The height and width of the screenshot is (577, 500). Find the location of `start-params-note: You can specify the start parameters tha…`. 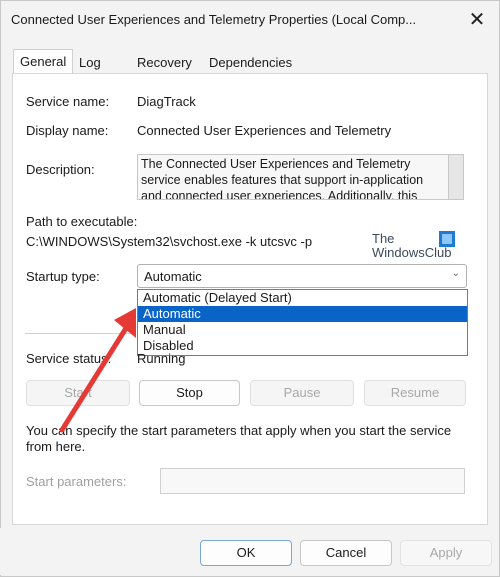

start-params-note: You can specify the start parameters tha… is located at coordinates (239, 438).